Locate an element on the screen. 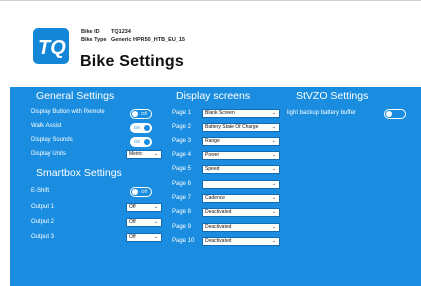  svg-text: TQ is located at coordinates (52, 48).